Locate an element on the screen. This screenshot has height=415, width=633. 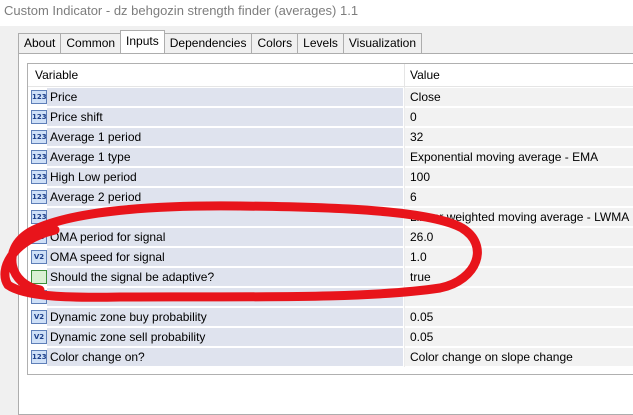
int-icon is located at coordinates (39, 297).